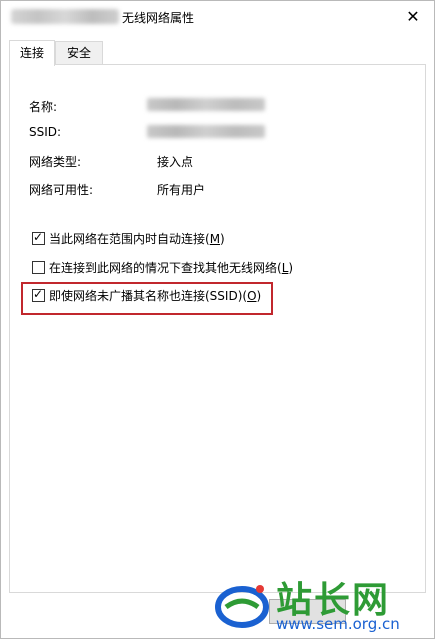  I want to click on window-title: 无线网络属性, so click(158, 18).